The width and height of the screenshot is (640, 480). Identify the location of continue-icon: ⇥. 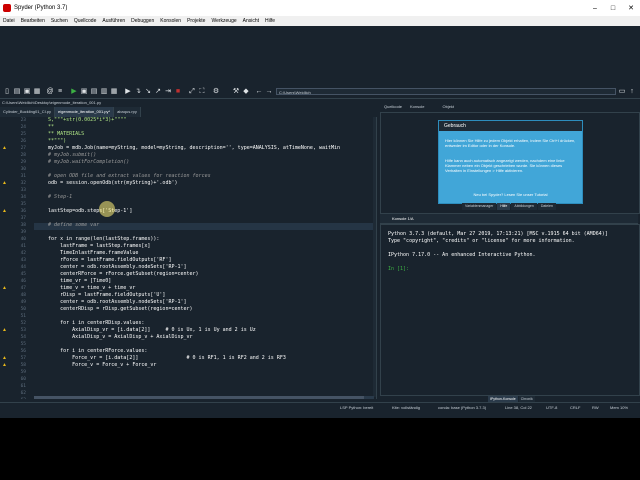
(168, 92).